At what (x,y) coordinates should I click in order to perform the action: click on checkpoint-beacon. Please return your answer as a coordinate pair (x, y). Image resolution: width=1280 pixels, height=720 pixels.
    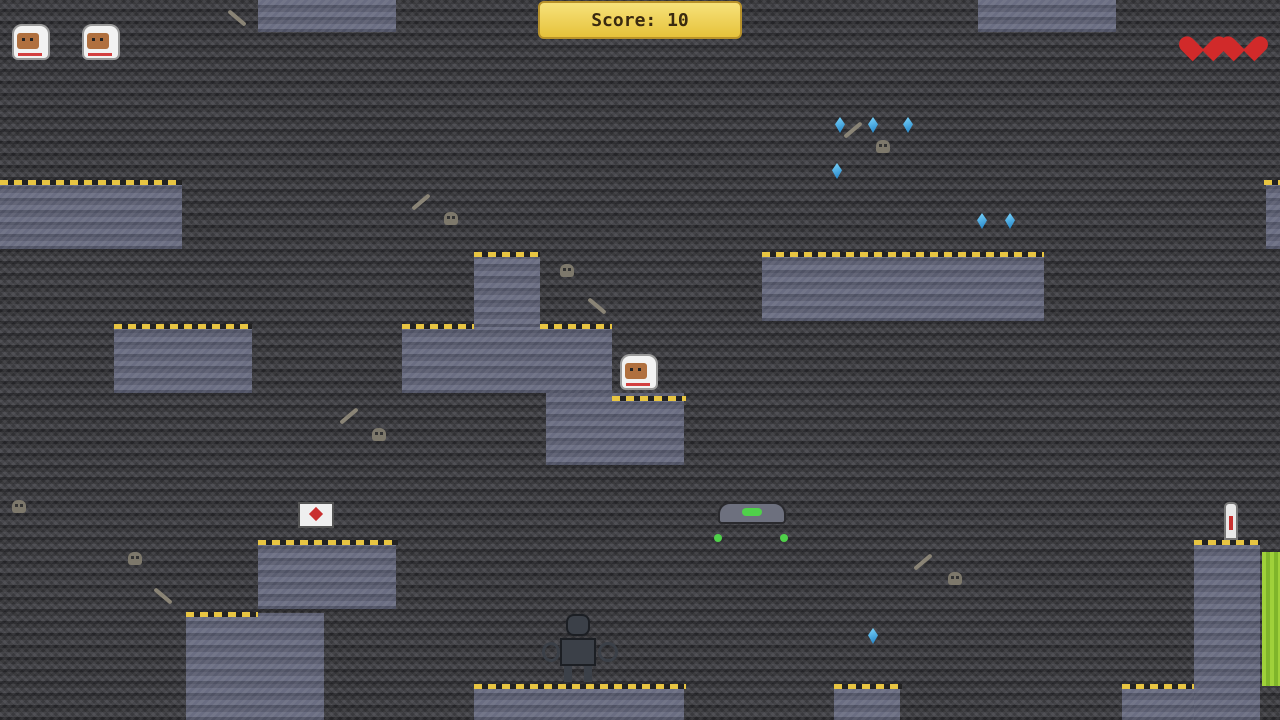
    Looking at the image, I should click on (1231, 521).